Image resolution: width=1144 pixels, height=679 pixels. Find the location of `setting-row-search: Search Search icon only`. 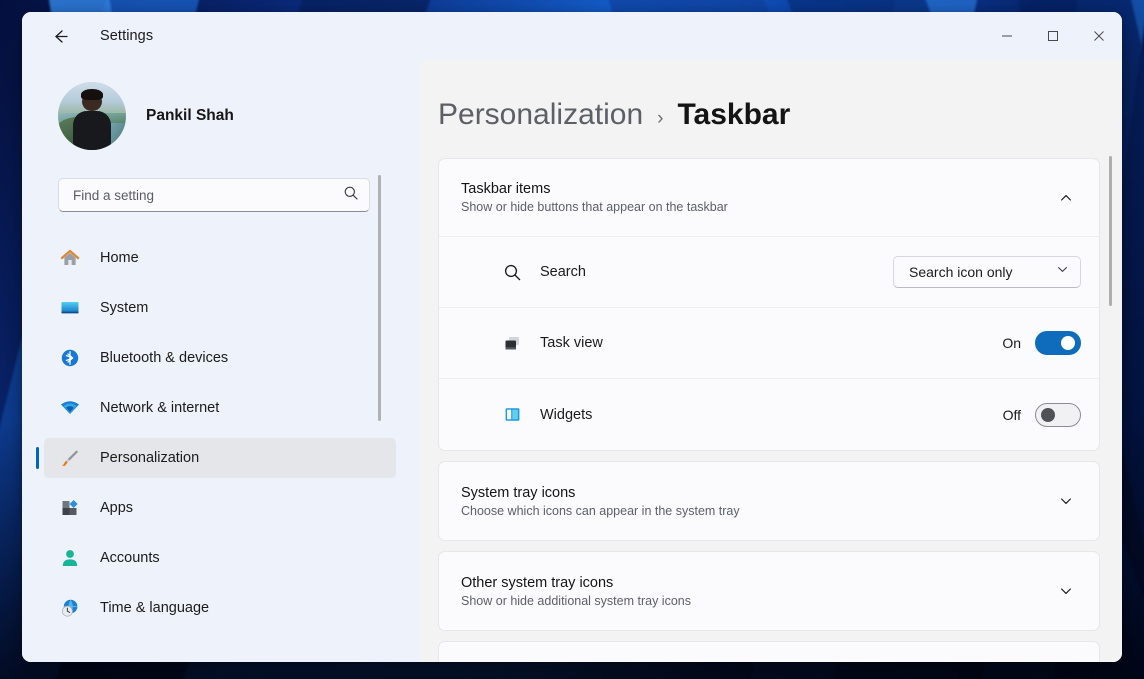

setting-row-search: Search Search icon only is located at coordinates (769, 272).